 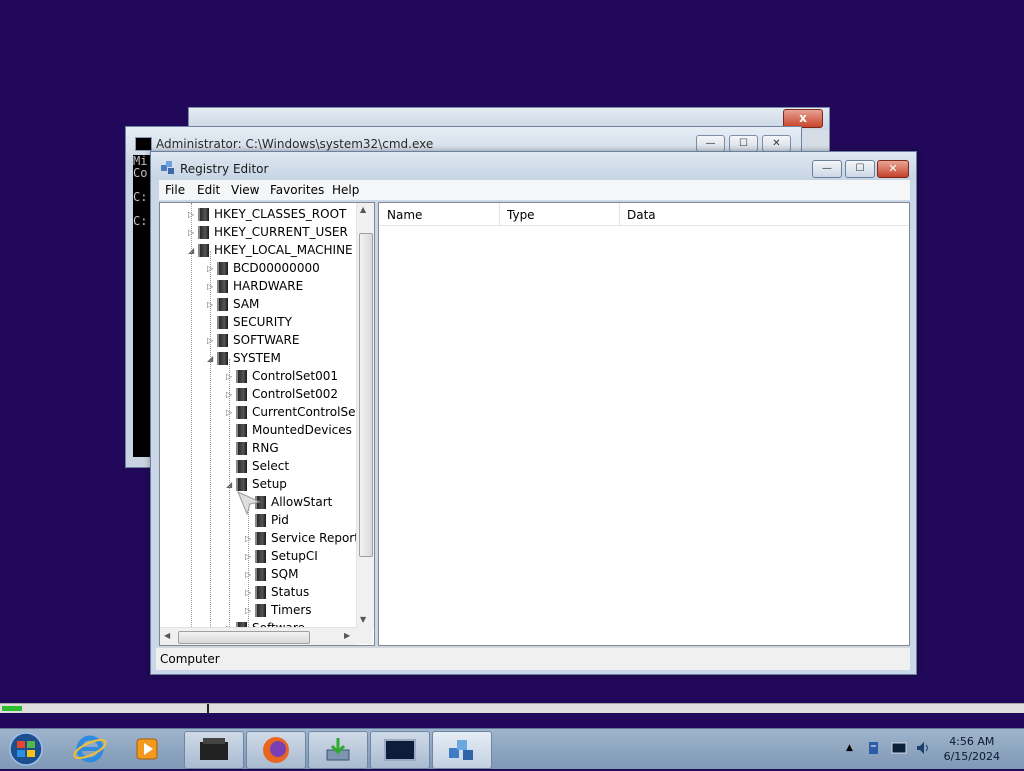 What do you see at coordinates (315, 538) in the screenshot?
I see `tree-node-label: Service Report` at bounding box center [315, 538].